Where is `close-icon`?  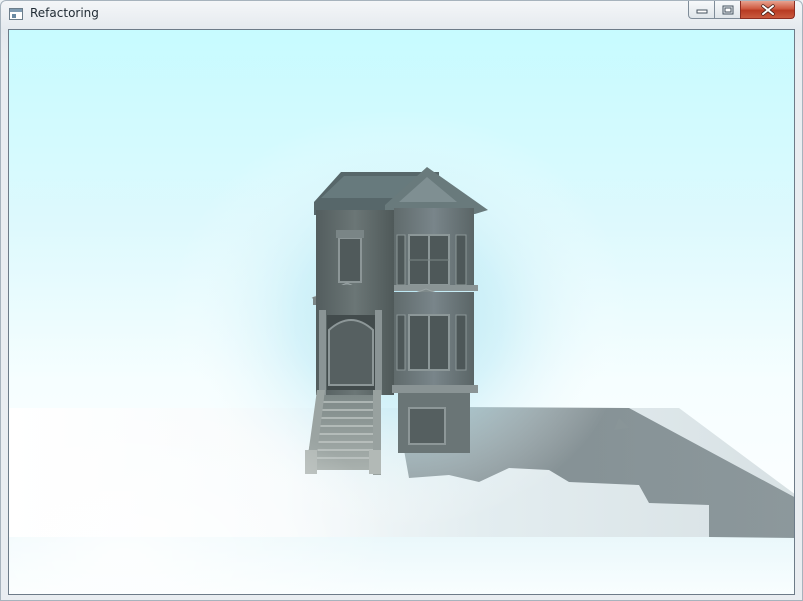 close-icon is located at coordinates (768, 10).